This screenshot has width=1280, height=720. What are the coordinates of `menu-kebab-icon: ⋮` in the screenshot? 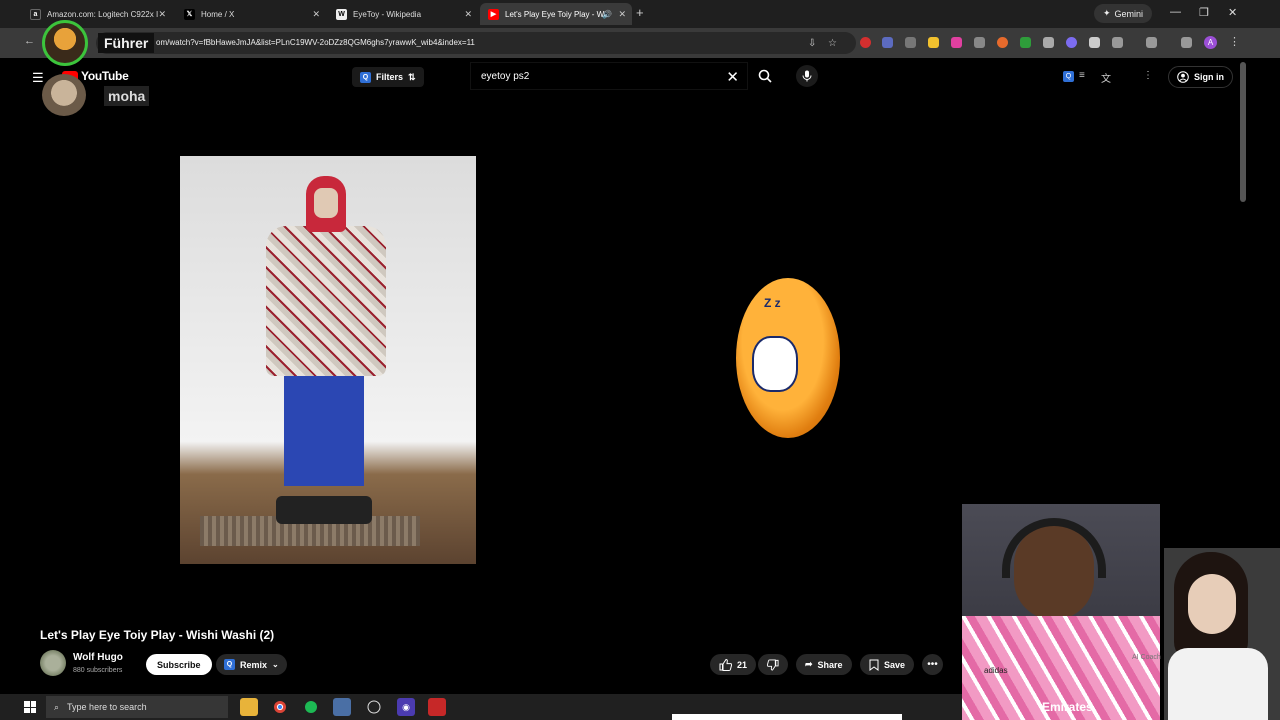 It's located at (1234, 41).